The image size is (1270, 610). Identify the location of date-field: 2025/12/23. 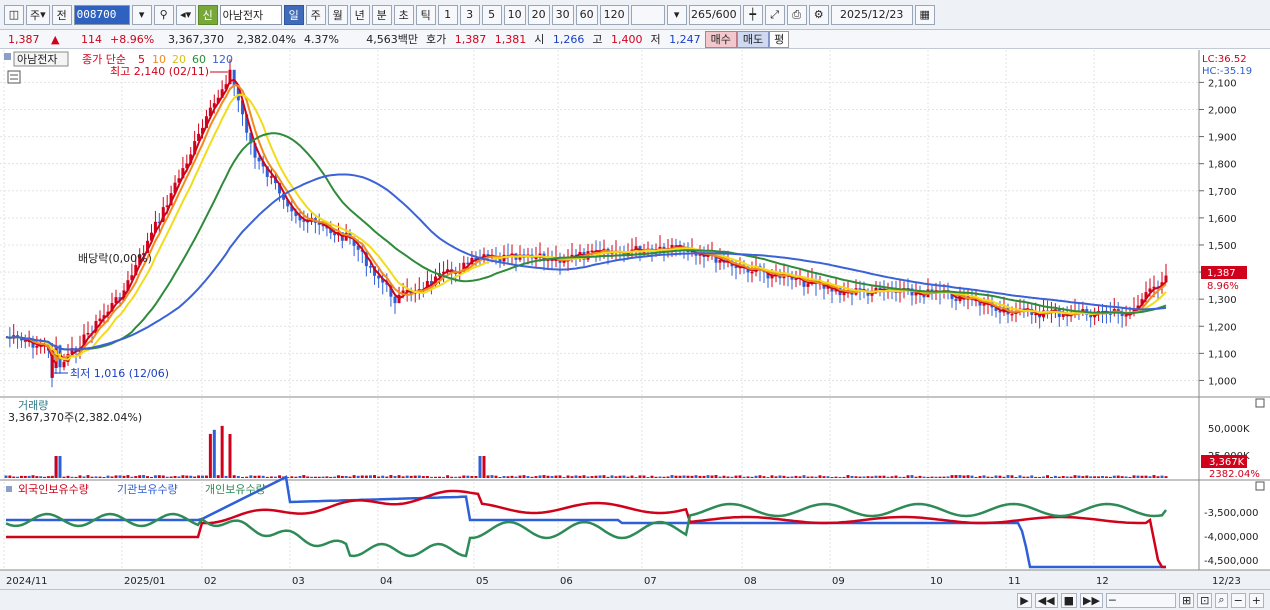
(871, 14).